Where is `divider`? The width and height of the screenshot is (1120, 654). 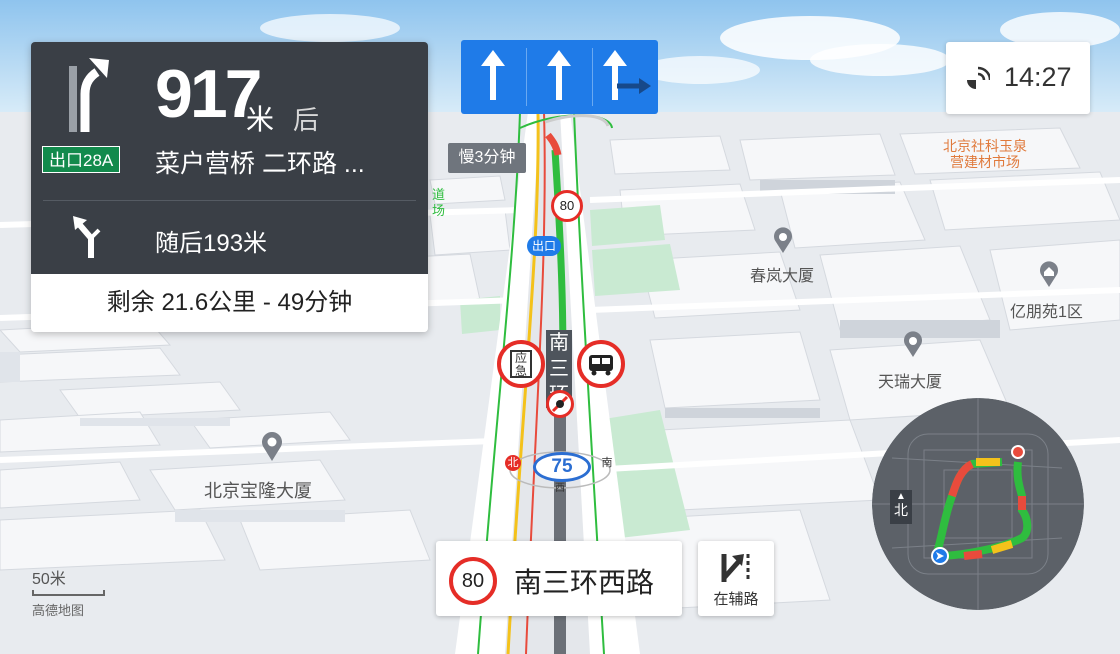
divider is located at coordinates (229, 200).